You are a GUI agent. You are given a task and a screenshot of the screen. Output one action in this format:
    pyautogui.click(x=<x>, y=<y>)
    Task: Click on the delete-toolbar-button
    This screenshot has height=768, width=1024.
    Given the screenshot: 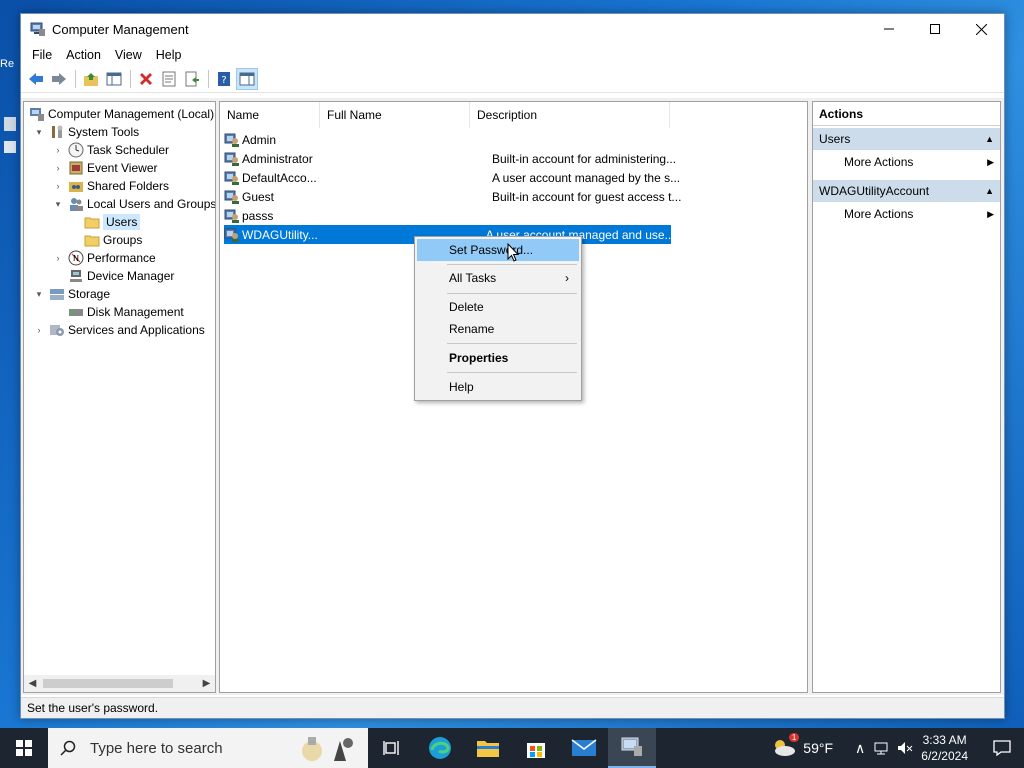 What is the action you would take?
    pyautogui.click(x=146, y=79)
    